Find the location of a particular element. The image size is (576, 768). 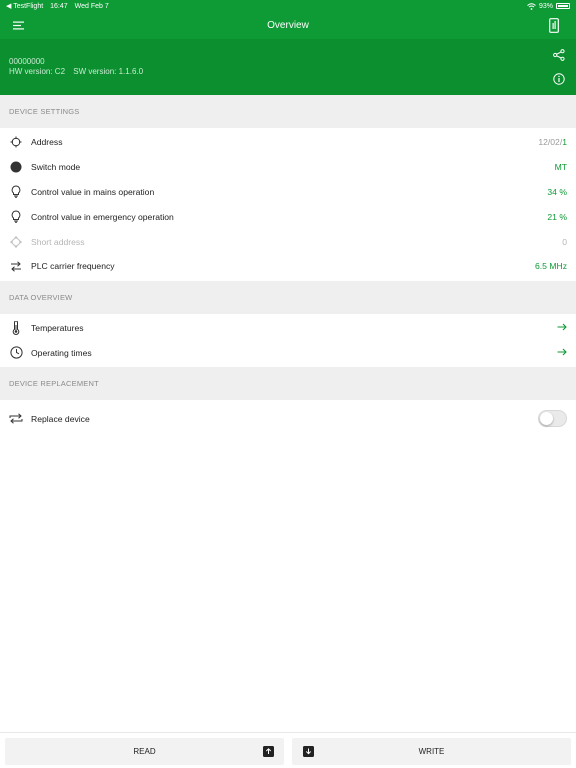

setting-plc-frequency: PLC carrier frequency 6.5 MHz is located at coordinates (288, 266).